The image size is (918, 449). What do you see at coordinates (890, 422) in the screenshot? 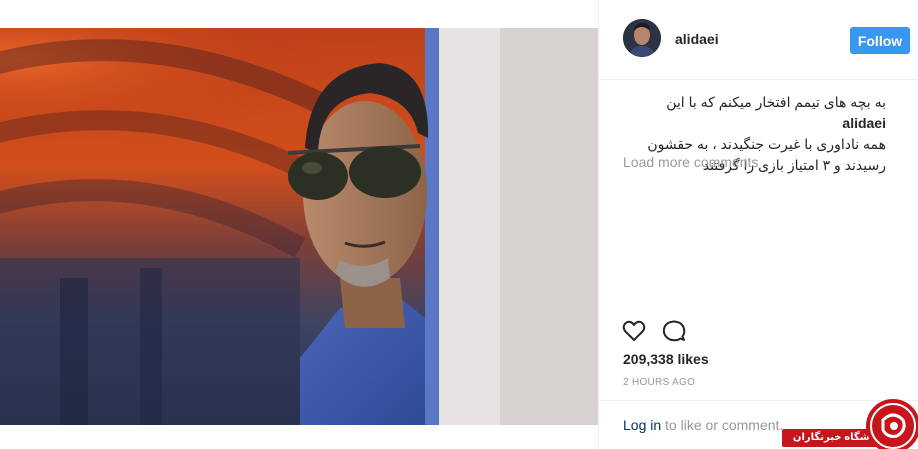
I see `watermark-logo-icon` at bounding box center [890, 422].